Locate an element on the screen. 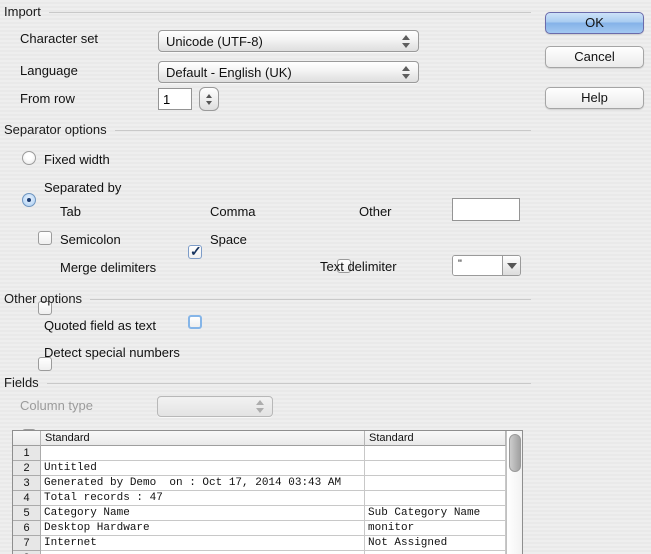  tab-label: Tab is located at coordinates (70, 211).